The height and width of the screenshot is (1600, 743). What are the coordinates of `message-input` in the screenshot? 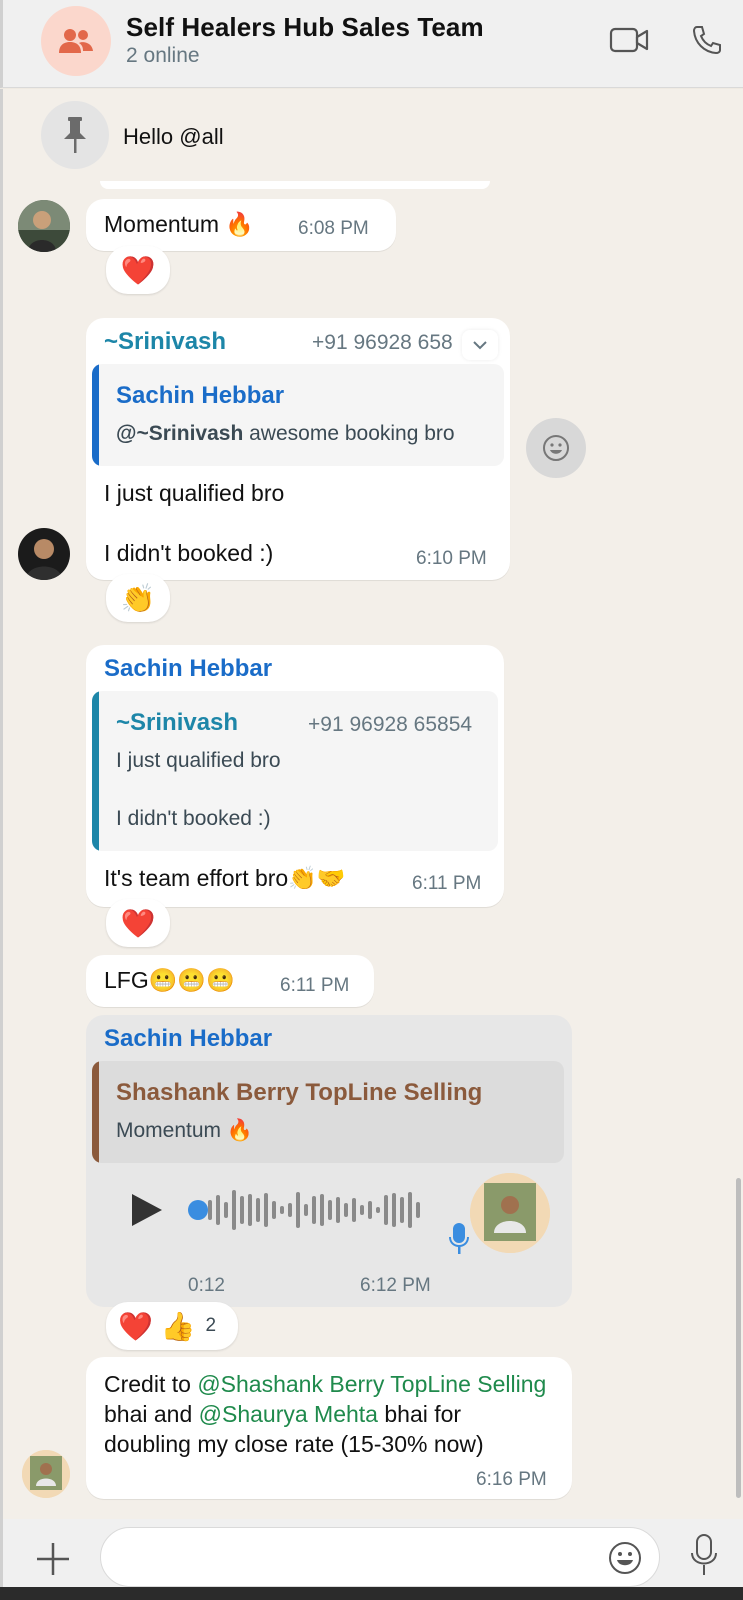 It's located at (380, 1557).